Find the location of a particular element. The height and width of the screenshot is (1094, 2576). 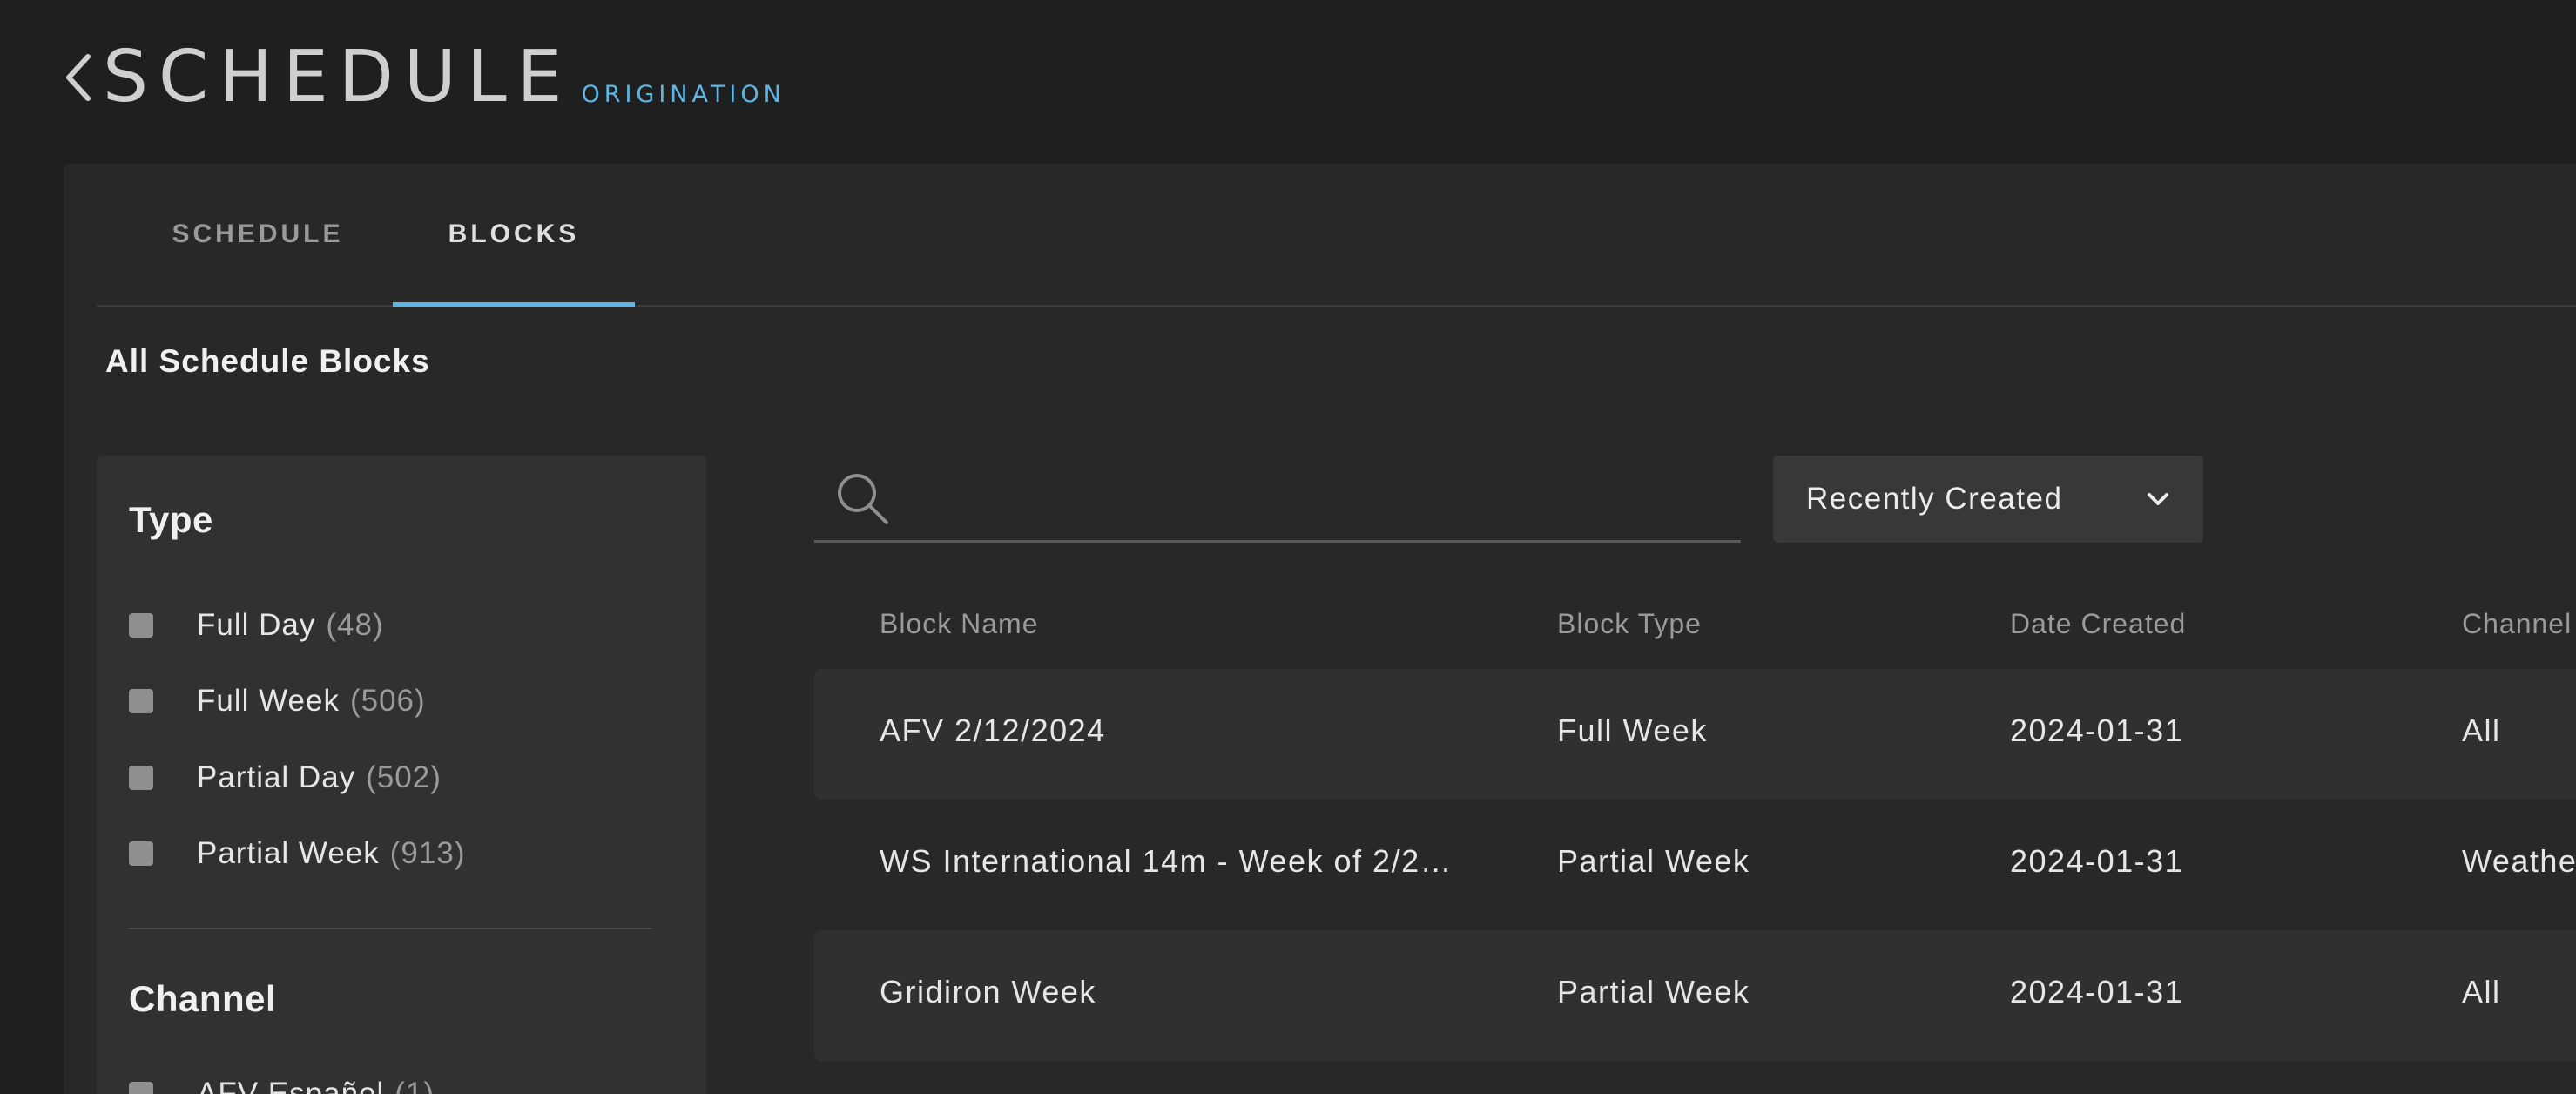

filter-option-partial-week: Partial Week (913) is located at coordinates (297, 853).